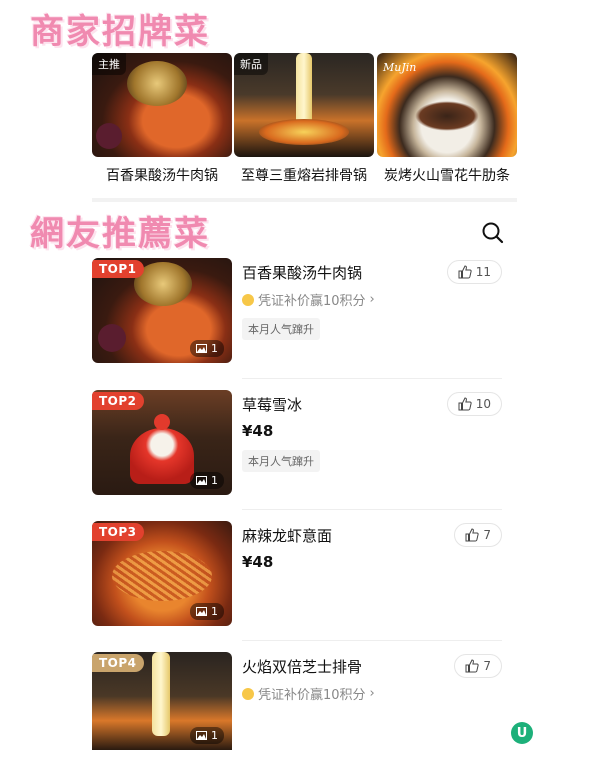  I want to click on list-item: TOP3 1 麻辣龙虾意面 7 ¥48, so click(297, 581).